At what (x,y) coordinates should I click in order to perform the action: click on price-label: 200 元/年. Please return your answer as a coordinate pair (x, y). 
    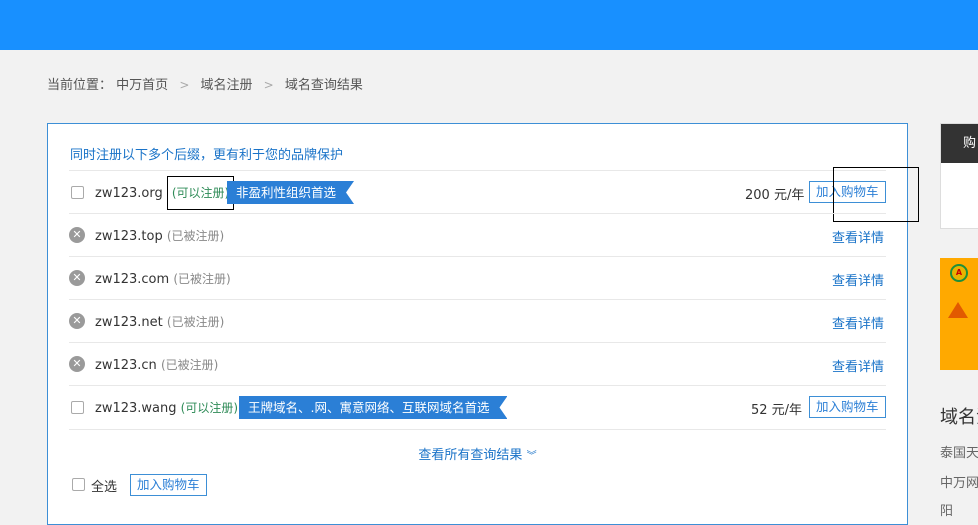
    Looking at the image, I should click on (775, 195).